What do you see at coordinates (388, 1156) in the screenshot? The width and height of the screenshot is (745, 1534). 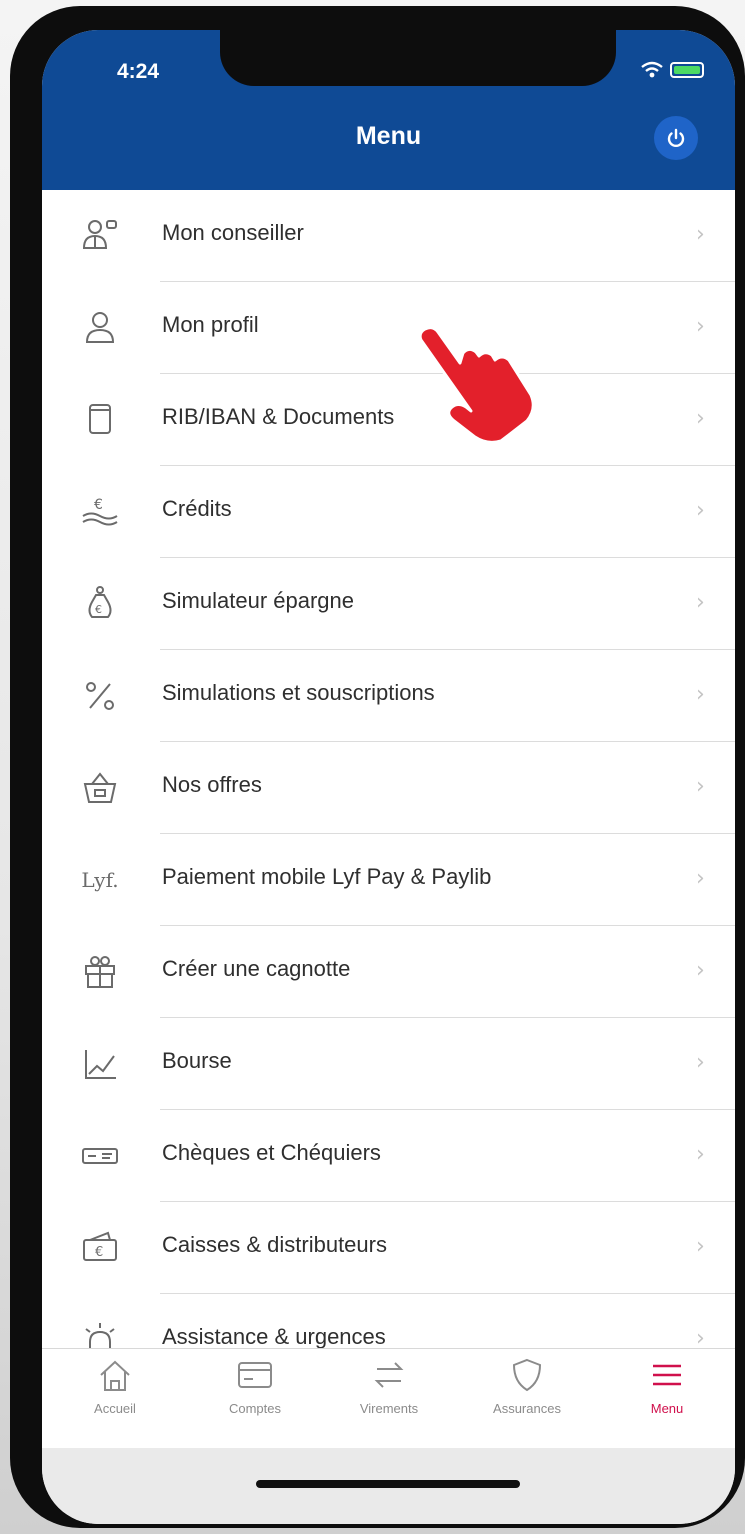 I see `menu-item-cheques: Chèques et Chéquiers ›` at bounding box center [388, 1156].